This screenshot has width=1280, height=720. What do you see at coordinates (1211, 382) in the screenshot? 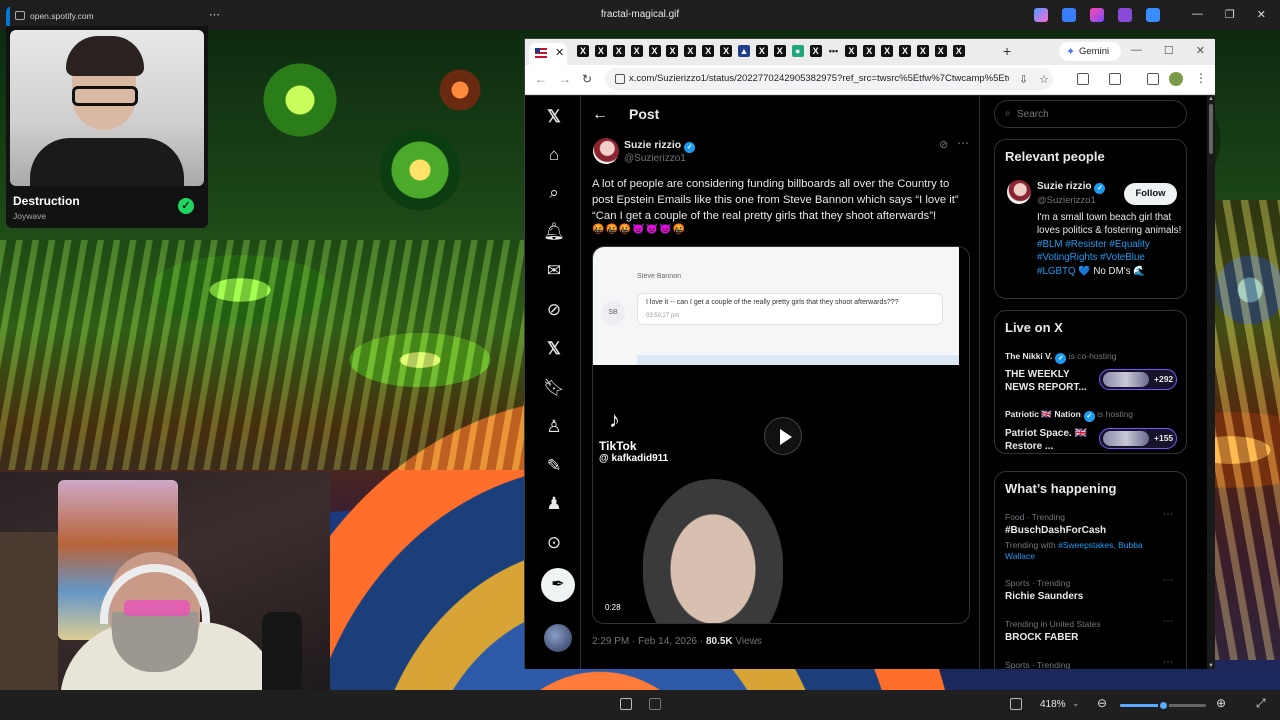
I see `page-scrollbar: ▲ ▼` at bounding box center [1211, 382].